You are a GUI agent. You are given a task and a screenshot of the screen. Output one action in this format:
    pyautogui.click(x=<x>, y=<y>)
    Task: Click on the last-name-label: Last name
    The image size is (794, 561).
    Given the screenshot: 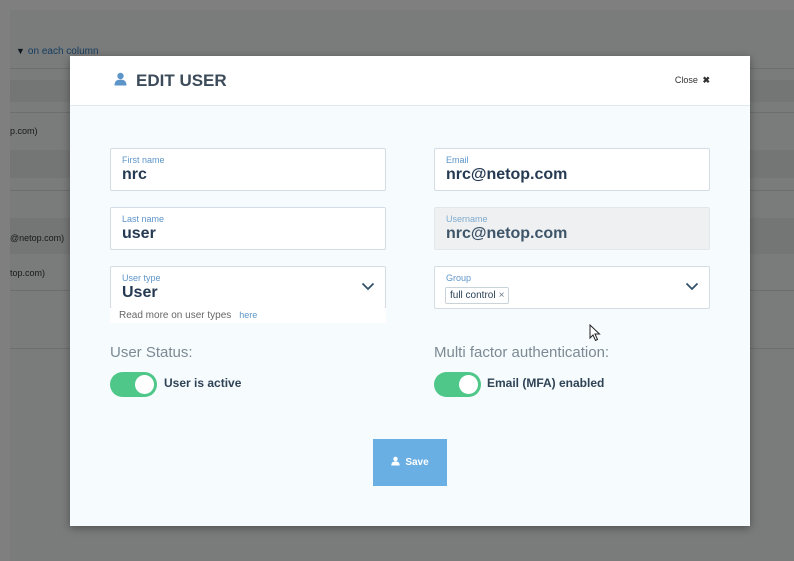 What is the action you would take?
    pyautogui.click(x=143, y=219)
    